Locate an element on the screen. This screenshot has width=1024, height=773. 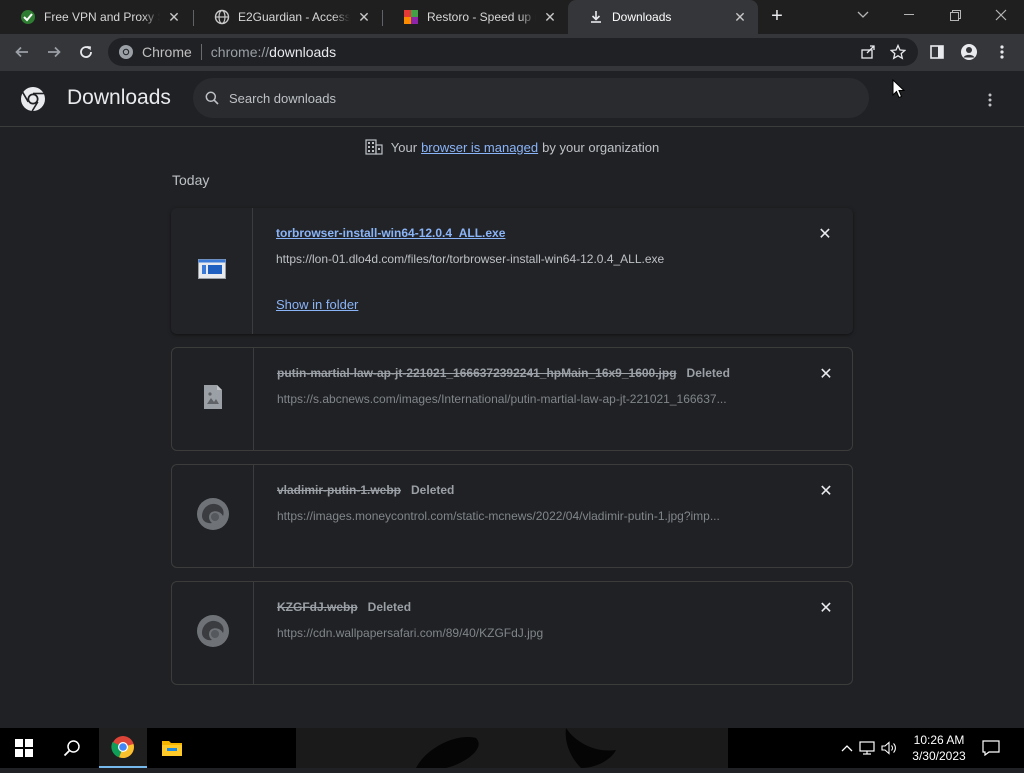
chrome-icon is located at coordinates (126, 52).